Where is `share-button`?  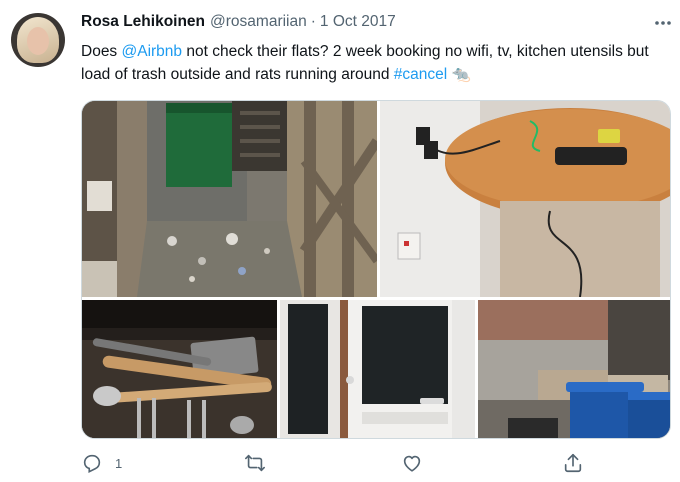 share-button is located at coordinates (573, 463).